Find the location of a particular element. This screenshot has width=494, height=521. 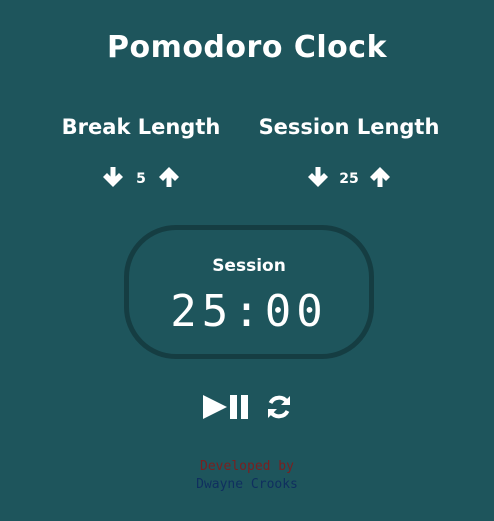

break-decrement-button is located at coordinates (113, 177).